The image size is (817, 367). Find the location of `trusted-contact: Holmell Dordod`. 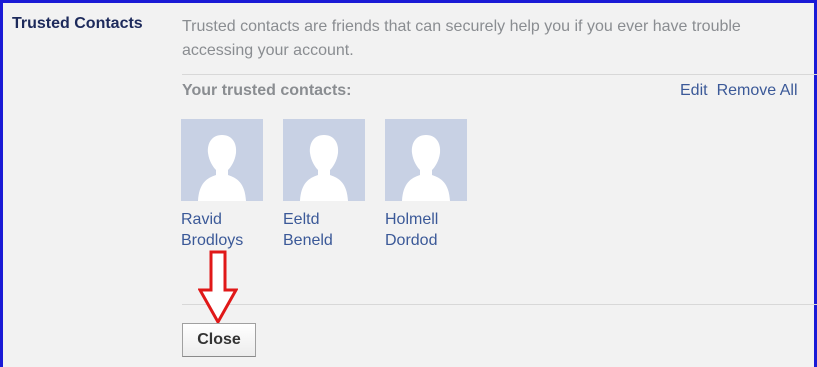

trusted-contact: Holmell Dordod is located at coordinates (428, 185).